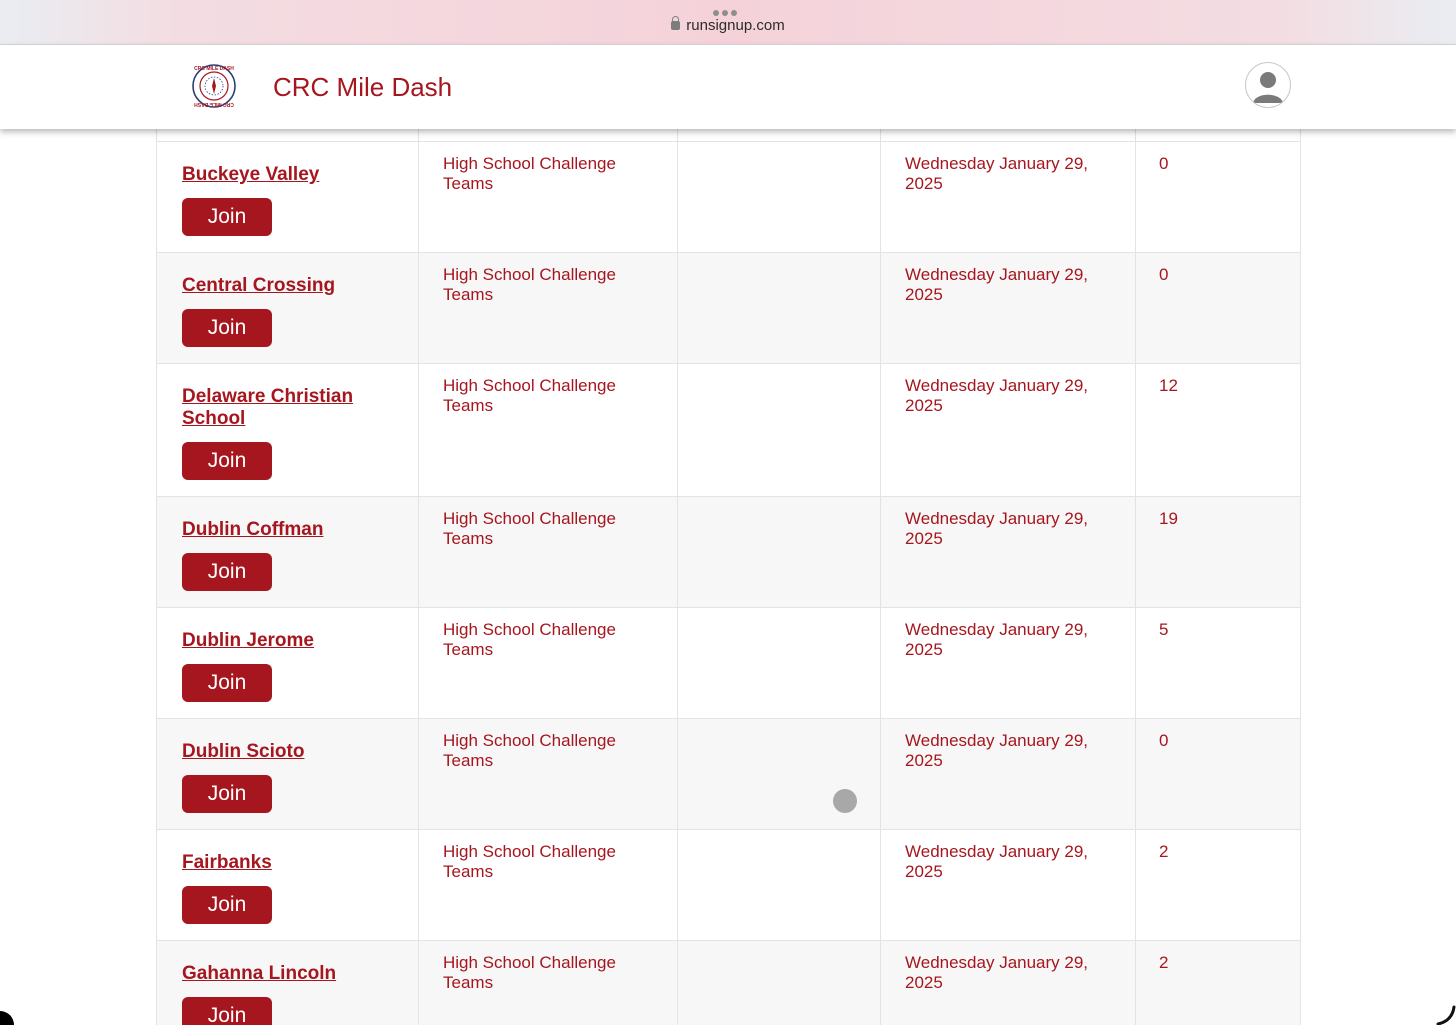 The image size is (1456, 1025). Describe the element at coordinates (292, 863) in the screenshot. I see `team-name-link: Fairbanks` at that location.